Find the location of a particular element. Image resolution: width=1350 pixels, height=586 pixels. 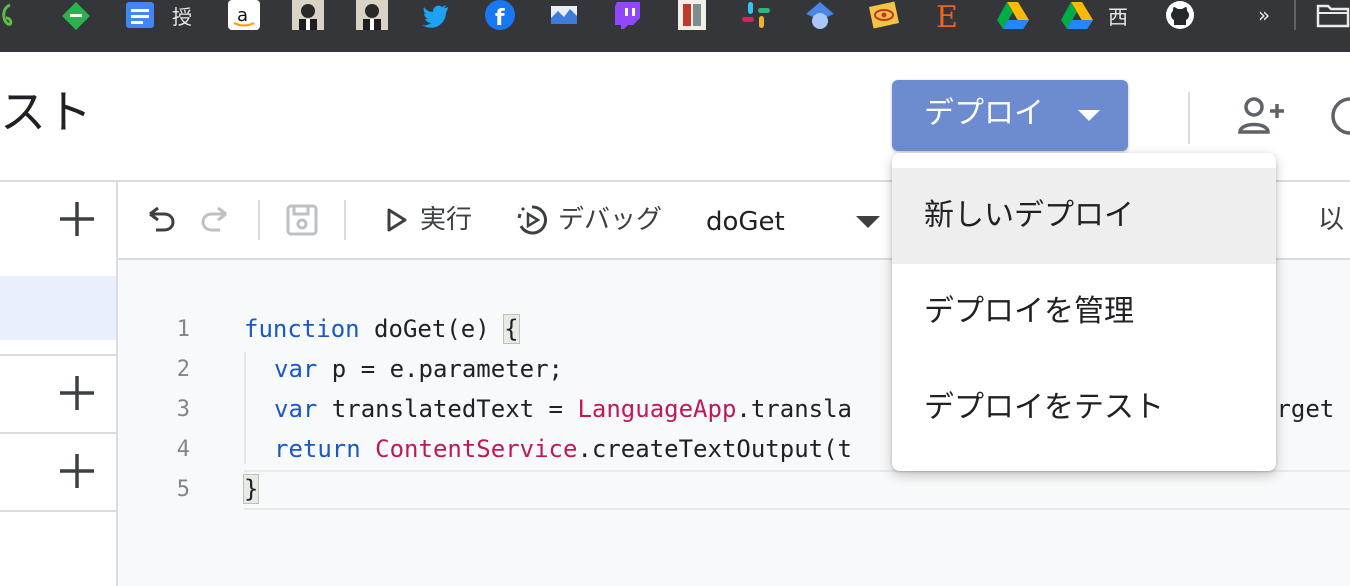

bookmark-eye-app is located at coordinates (884, 15).